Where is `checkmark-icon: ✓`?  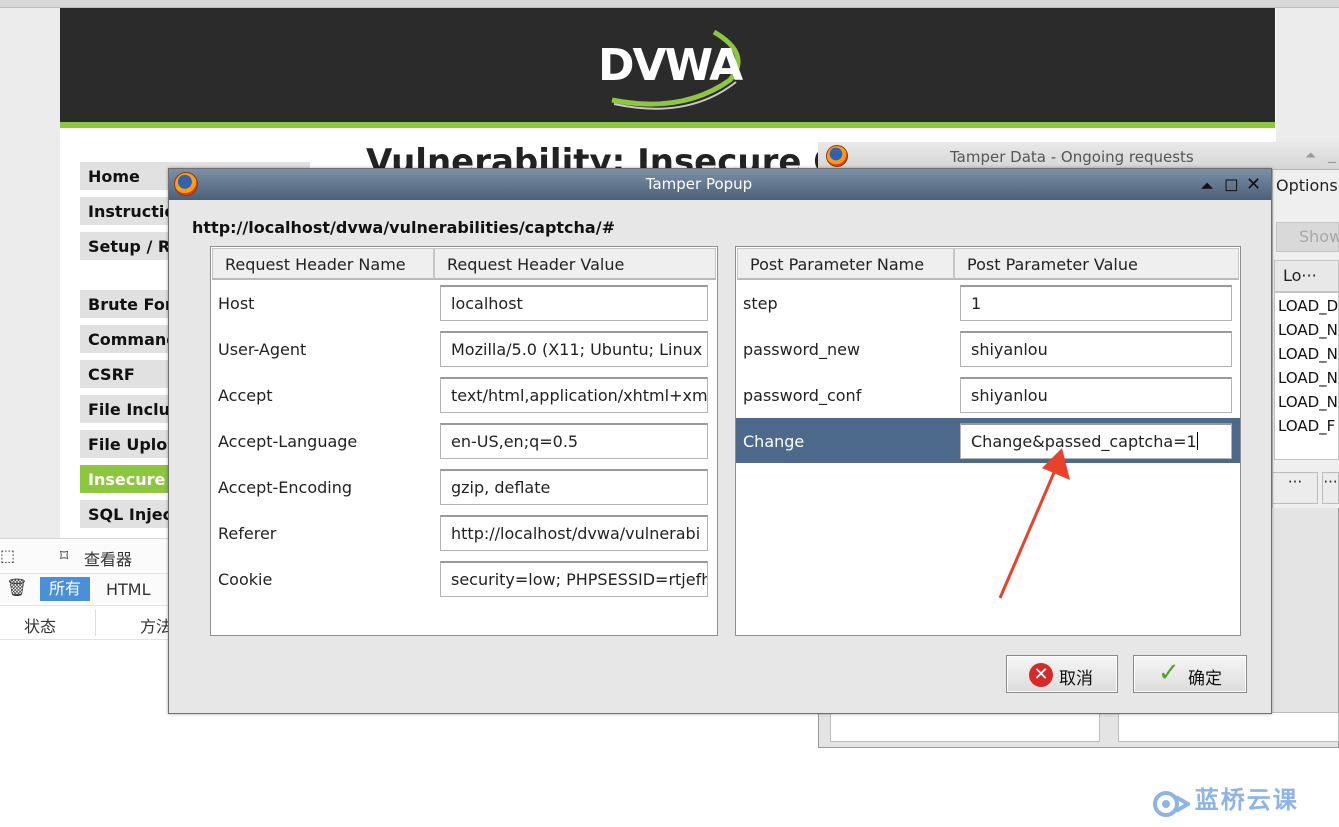
checkmark-icon: ✓ is located at coordinates (1169, 673).